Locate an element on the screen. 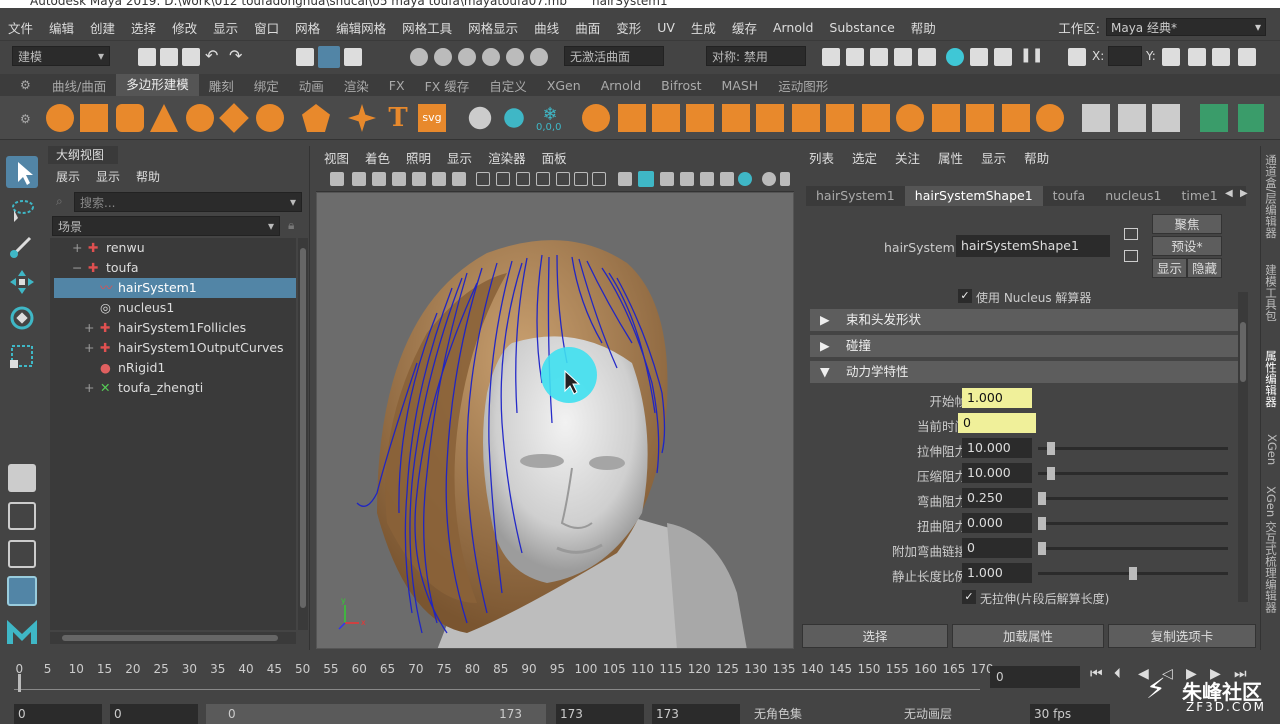 This screenshot has height=724, width=1280. slider-knob is located at coordinates (1051, 473).